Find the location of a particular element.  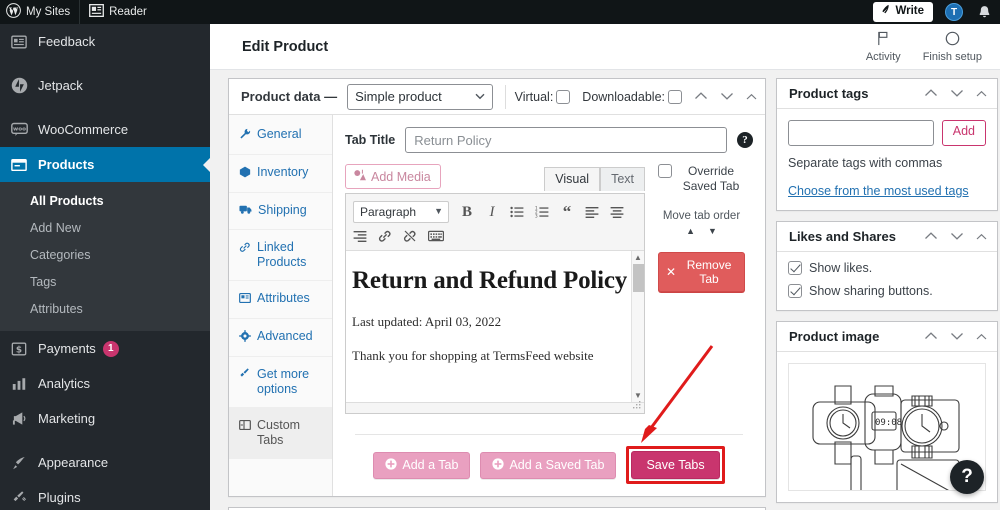

write-button: Write is located at coordinates (903, 12).